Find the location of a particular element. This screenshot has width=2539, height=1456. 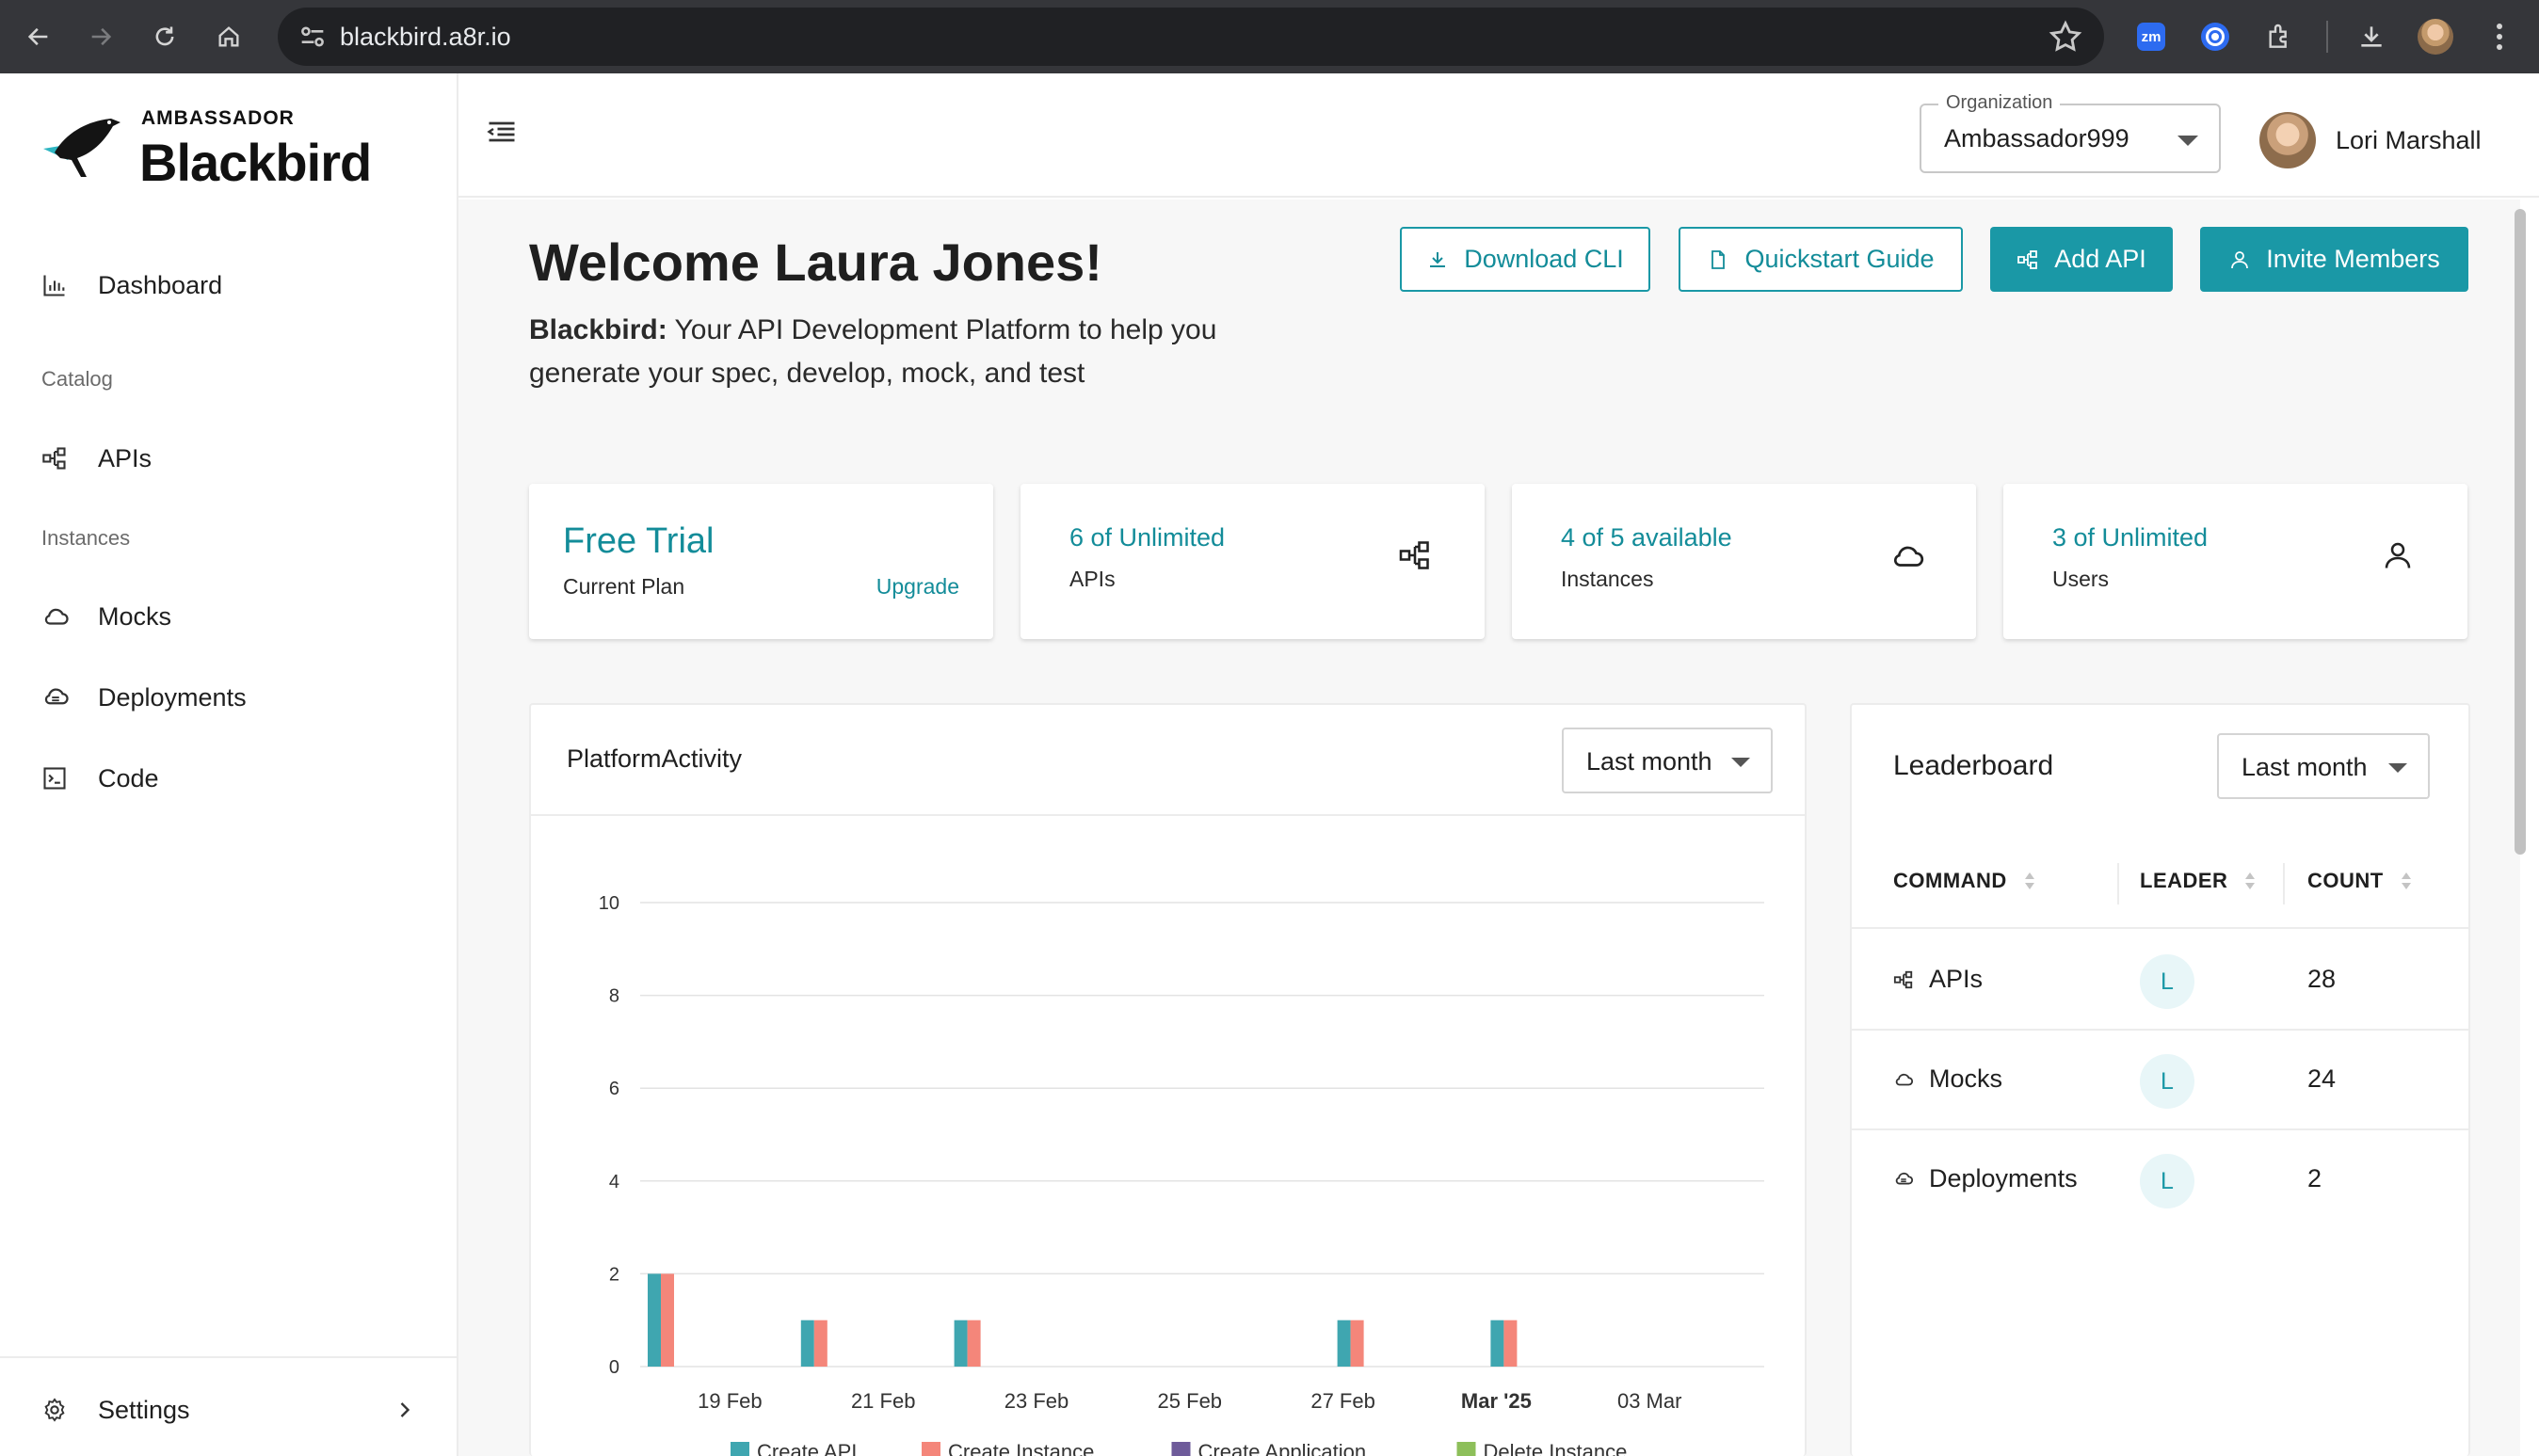

zoom-extension-icon: zm is located at coordinates (2151, 36).